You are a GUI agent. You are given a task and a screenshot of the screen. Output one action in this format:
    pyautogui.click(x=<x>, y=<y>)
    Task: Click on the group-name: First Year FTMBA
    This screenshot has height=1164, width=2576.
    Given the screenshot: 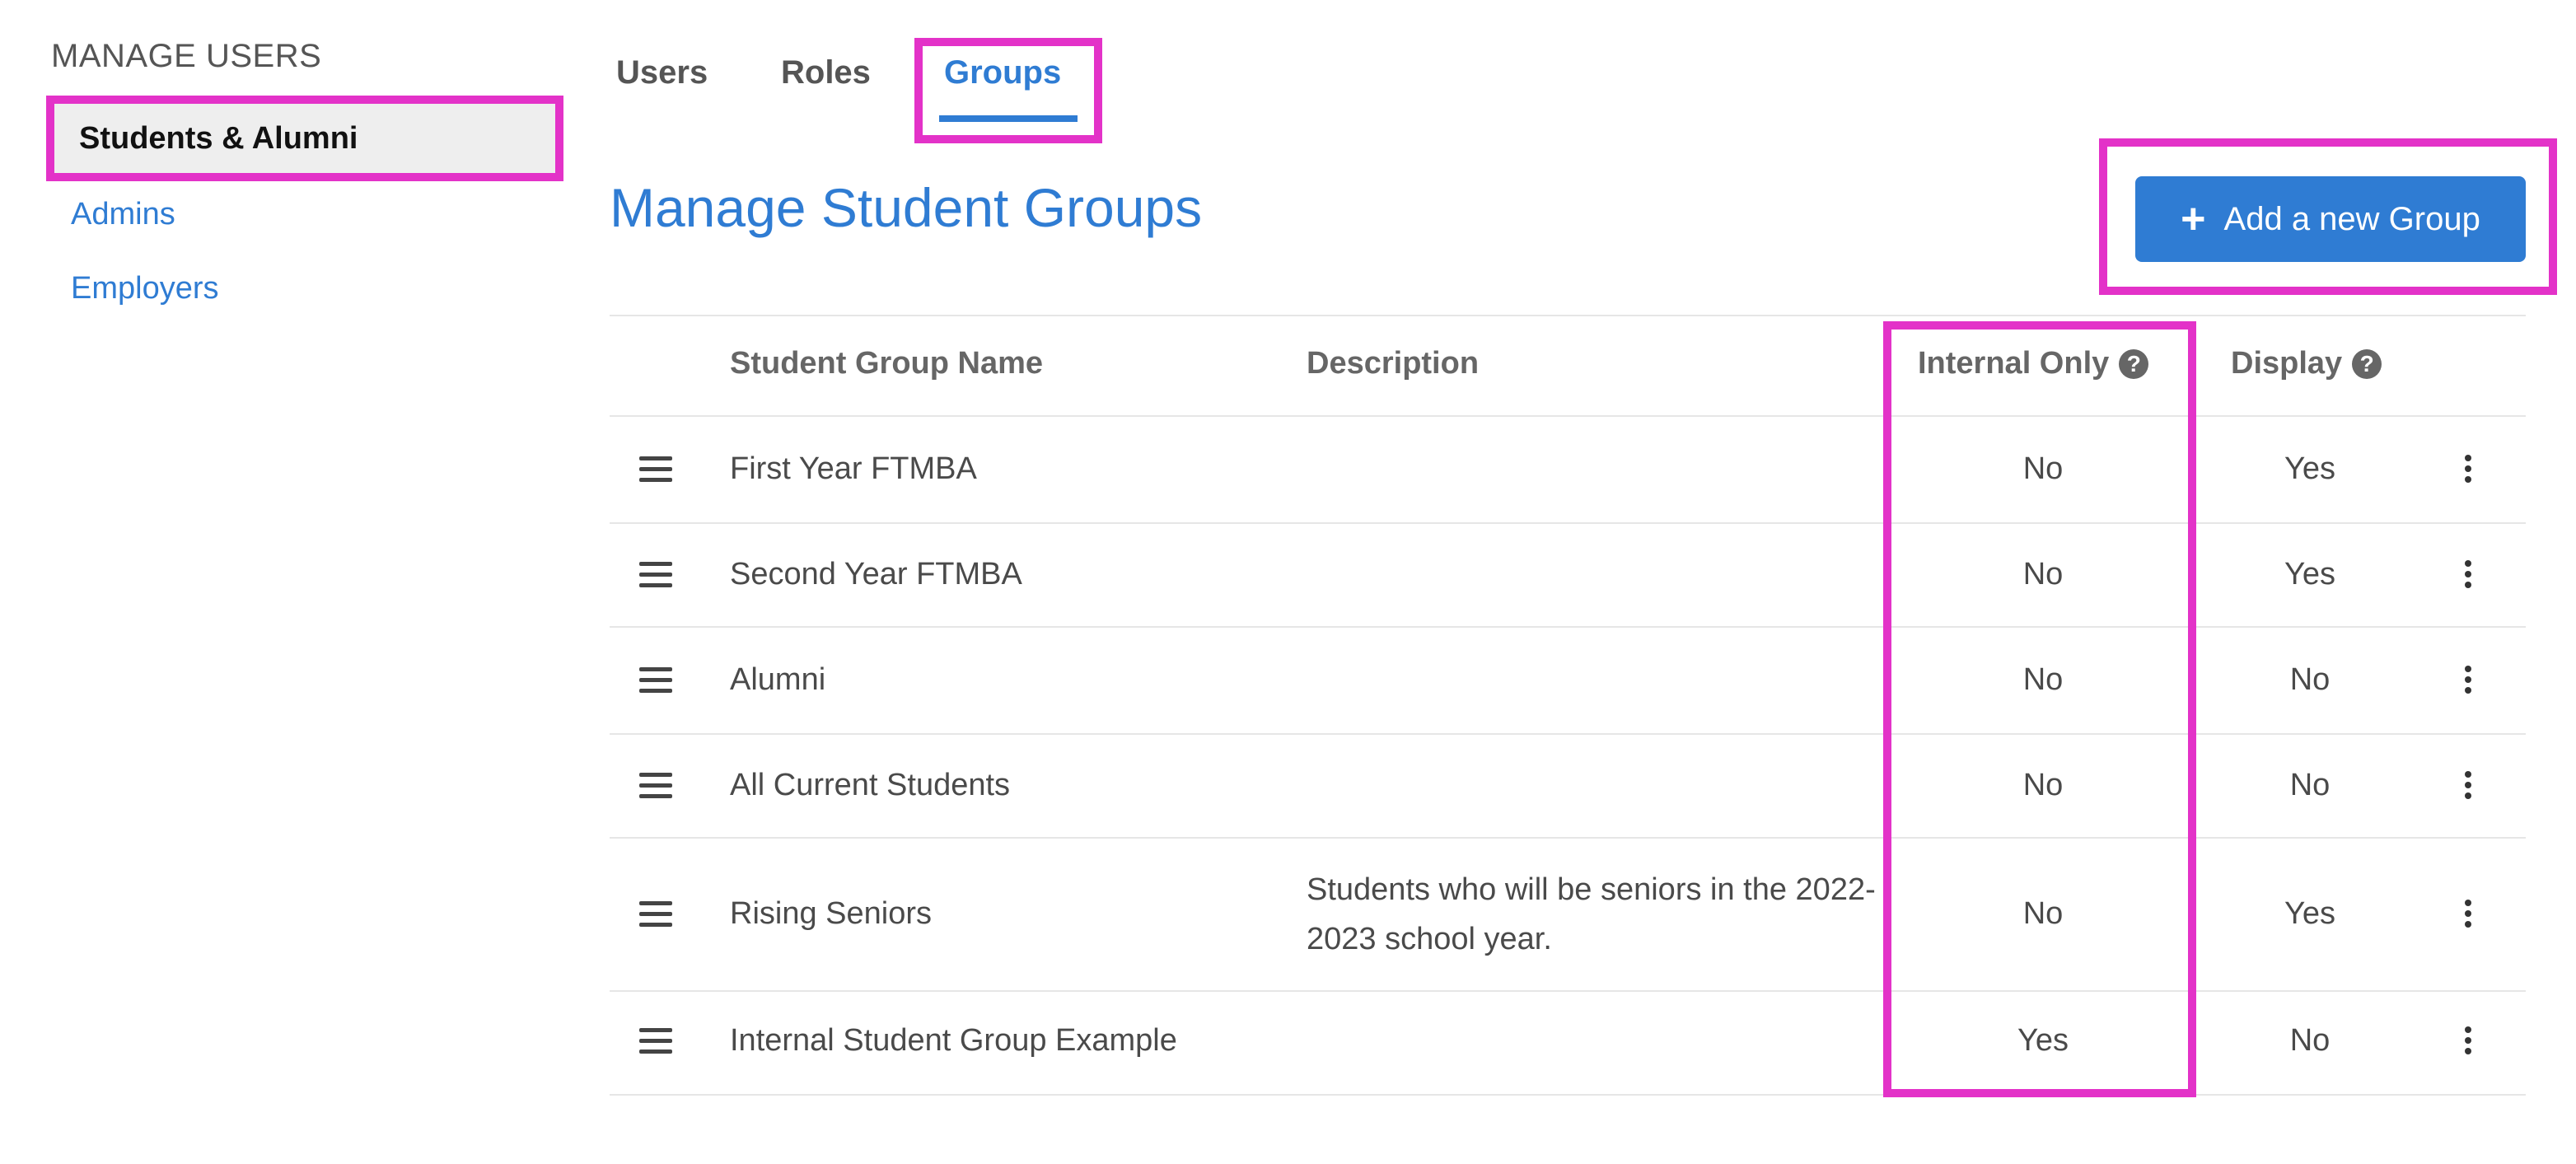 What is the action you would take?
    pyautogui.click(x=854, y=468)
    